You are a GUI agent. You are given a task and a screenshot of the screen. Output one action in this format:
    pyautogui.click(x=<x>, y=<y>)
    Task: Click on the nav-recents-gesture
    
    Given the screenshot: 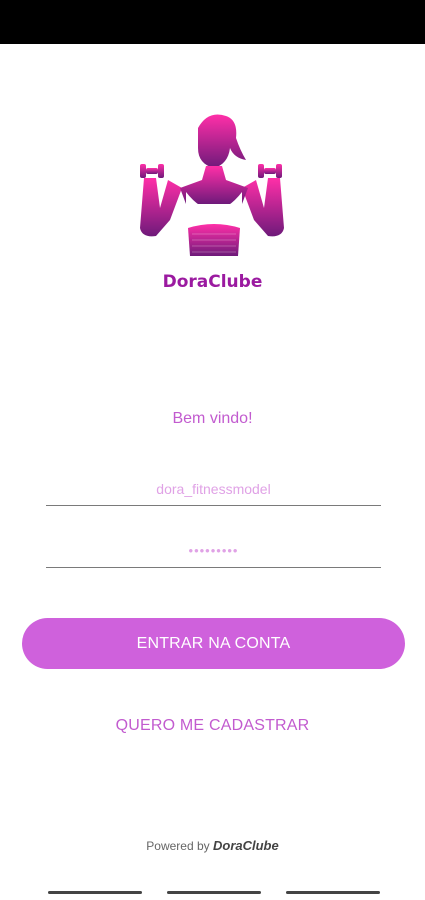 What is the action you would take?
    pyautogui.click(x=333, y=892)
    